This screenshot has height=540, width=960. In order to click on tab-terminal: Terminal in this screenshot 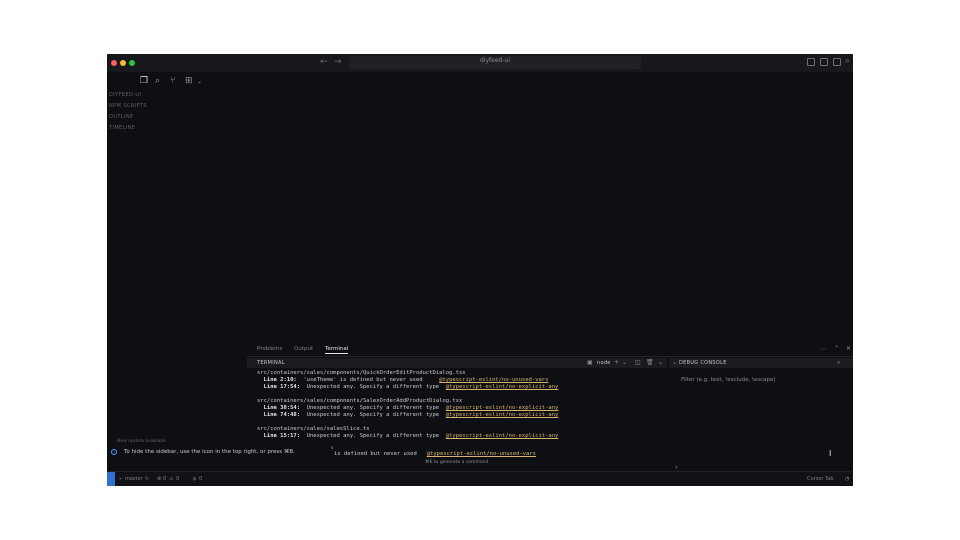, I will do `click(337, 350)`.